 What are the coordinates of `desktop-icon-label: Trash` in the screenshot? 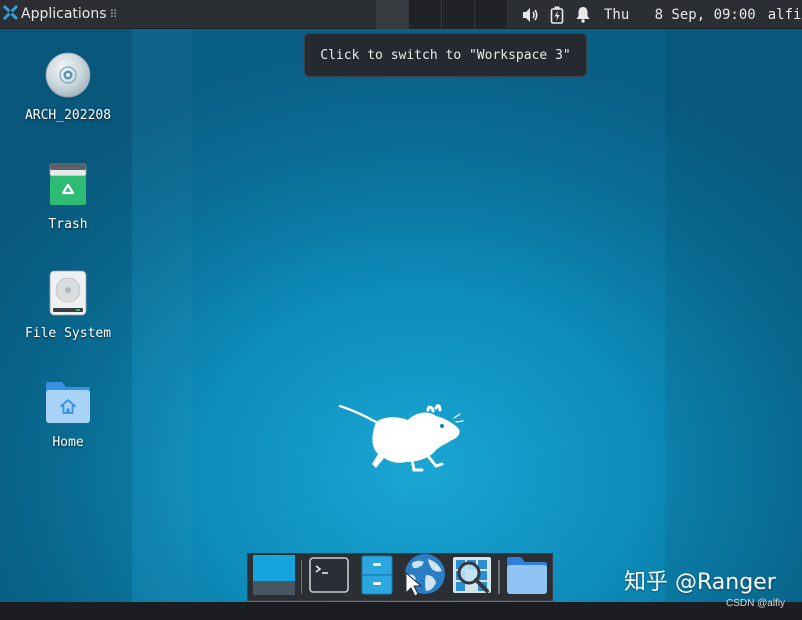 It's located at (68, 224).